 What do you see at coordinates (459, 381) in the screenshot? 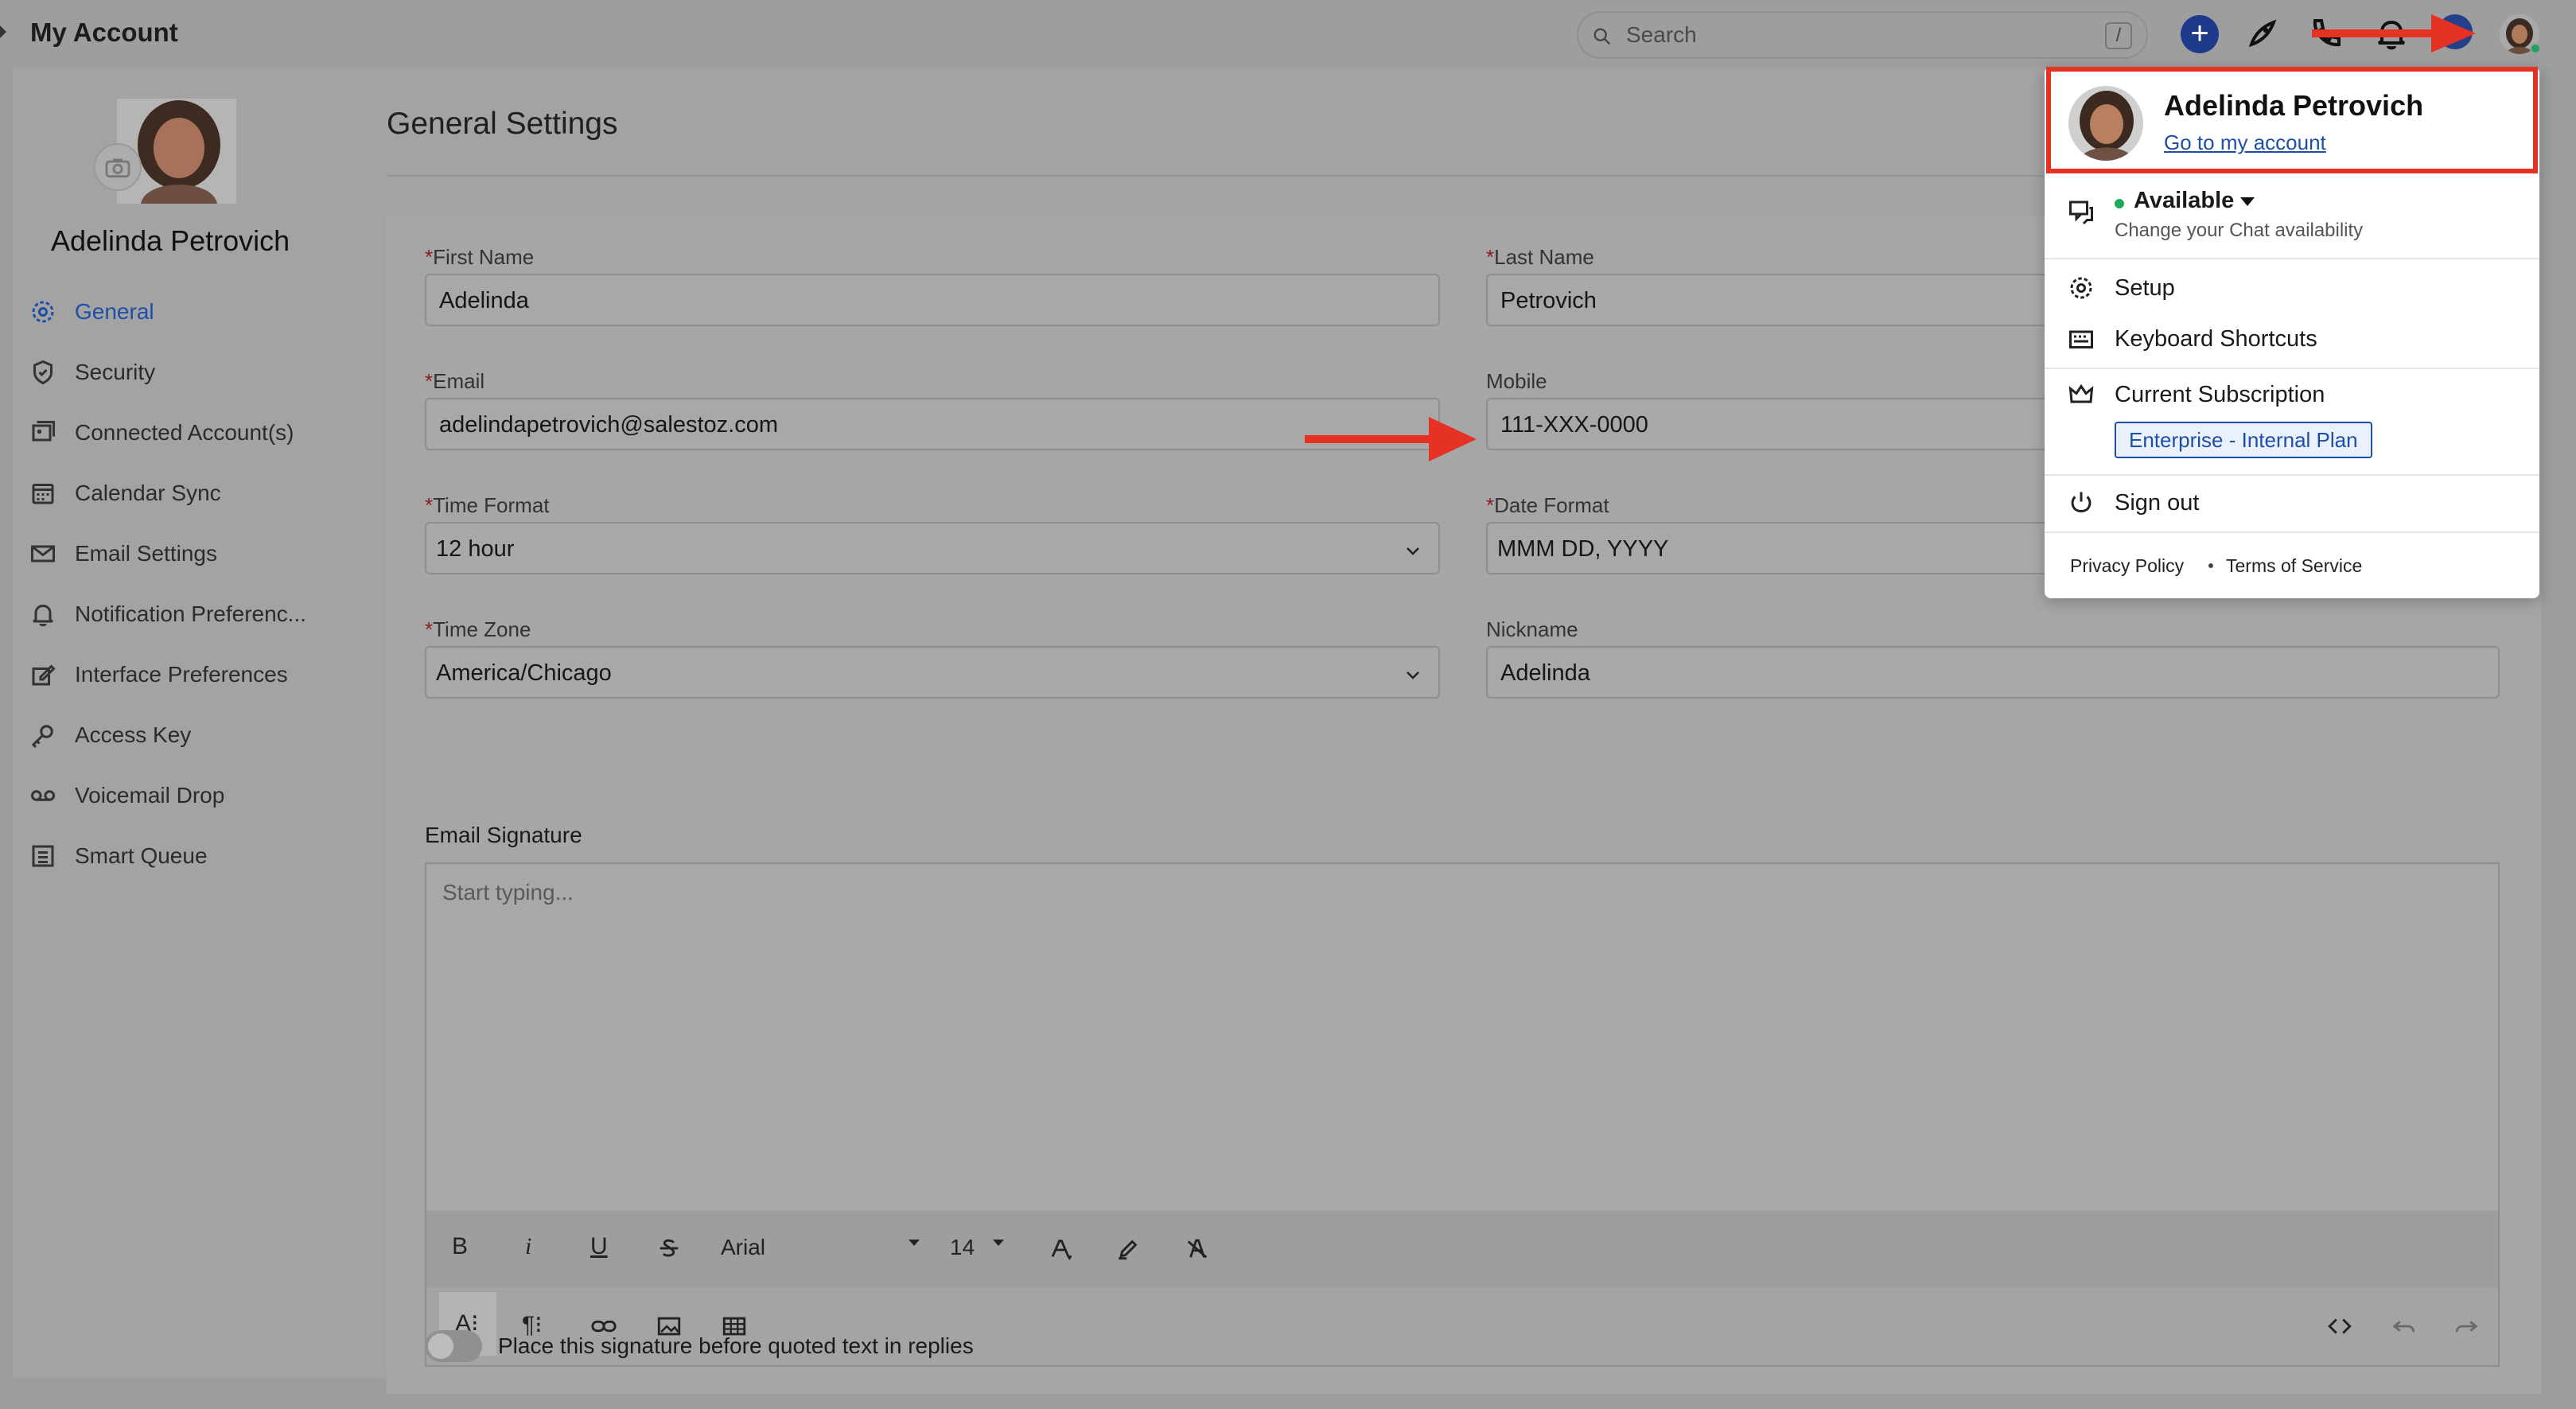
I see `email-label-text: Email` at bounding box center [459, 381].